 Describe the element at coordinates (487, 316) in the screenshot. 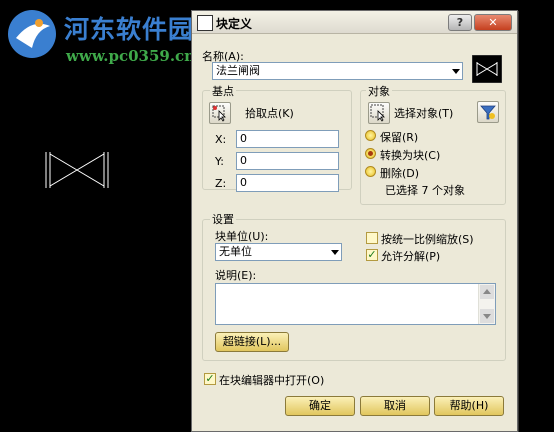

I see `scroll-down-arrow-icon` at that location.